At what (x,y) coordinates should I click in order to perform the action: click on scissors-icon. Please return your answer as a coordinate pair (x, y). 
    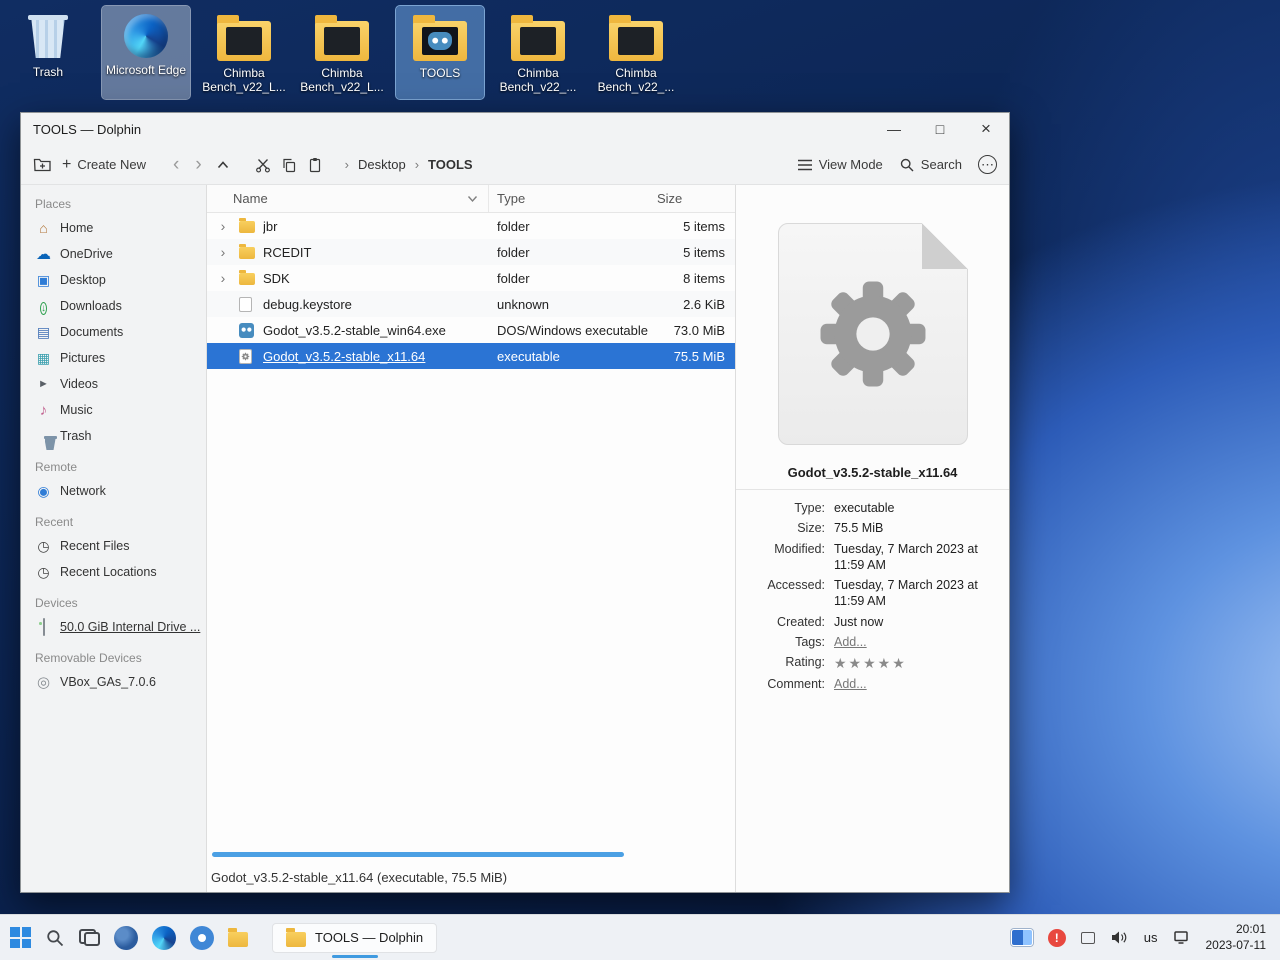
    Looking at the image, I should click on (262, 165).